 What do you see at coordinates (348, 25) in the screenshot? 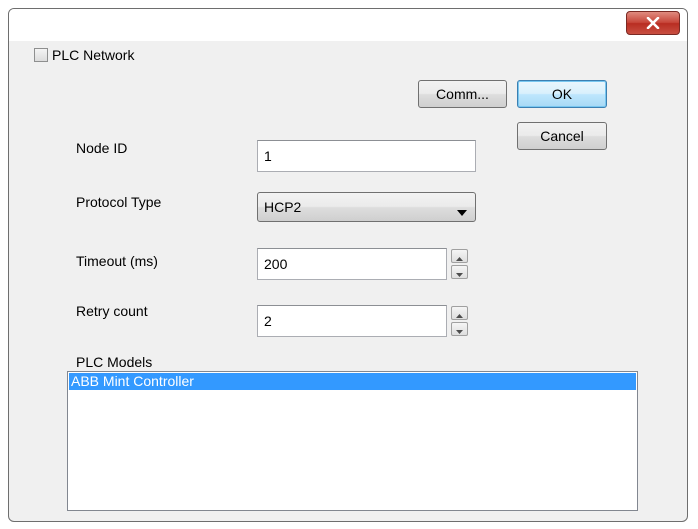
I see `title-bar` at bounding box center [348, 25].